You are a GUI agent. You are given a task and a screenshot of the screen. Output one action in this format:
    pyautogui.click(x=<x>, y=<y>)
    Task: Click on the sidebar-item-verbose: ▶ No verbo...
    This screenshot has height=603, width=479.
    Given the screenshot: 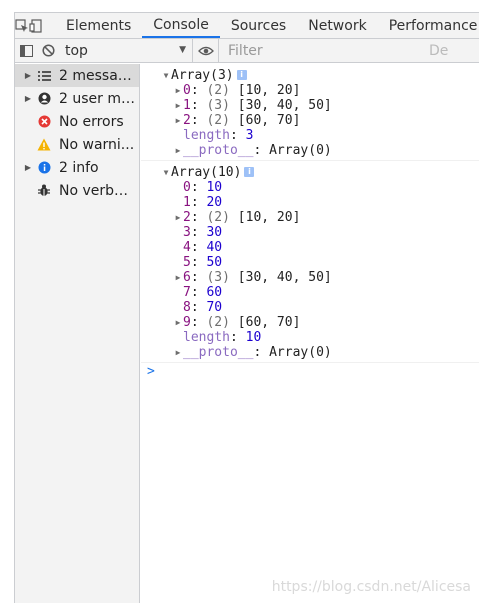 What is the action you would take?
    pyautogui.click(x=77, y=190)
    